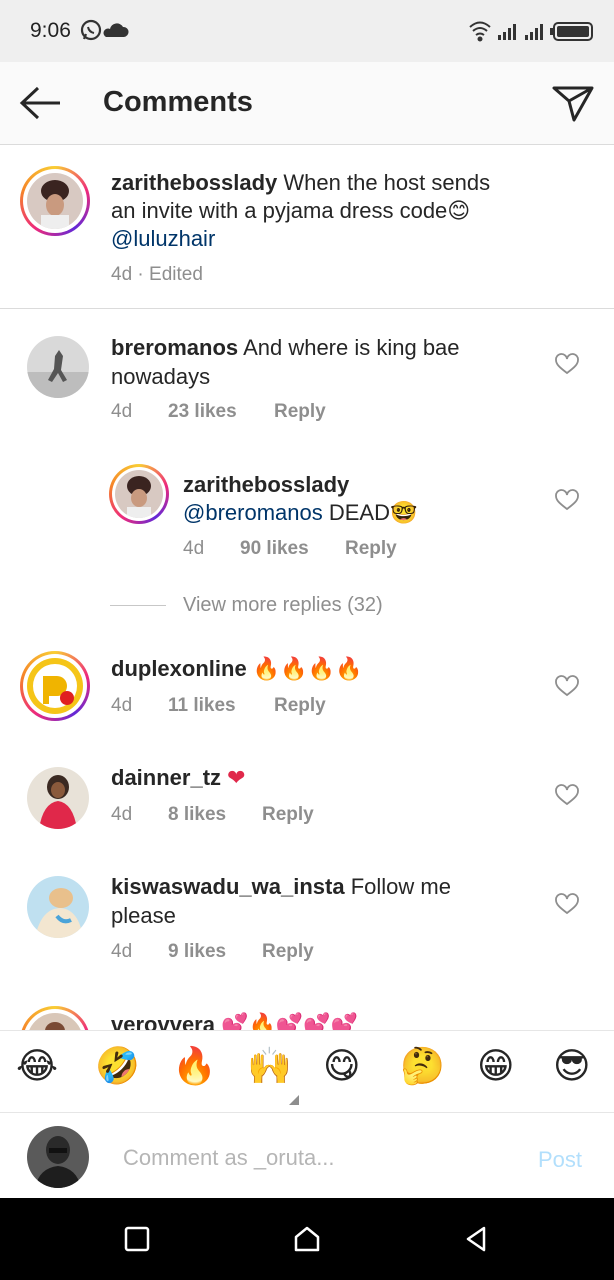  Describe the element at coordinates (137, 1239) in the screenshot. I see `recent-apps-icon` at that location.